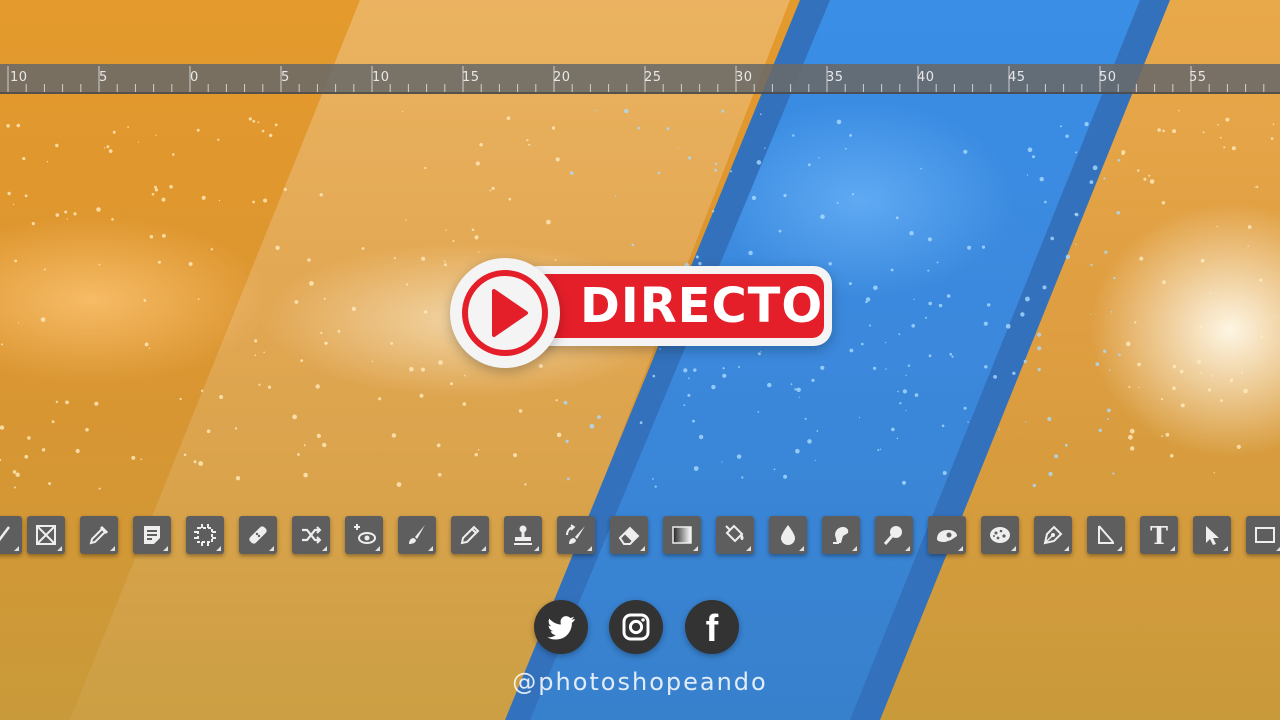 The height and width of the screenshot is (720, 1280). Describe the element at coordinates (11, 535) in the screenshot. I see `lasso-tool` at that location.